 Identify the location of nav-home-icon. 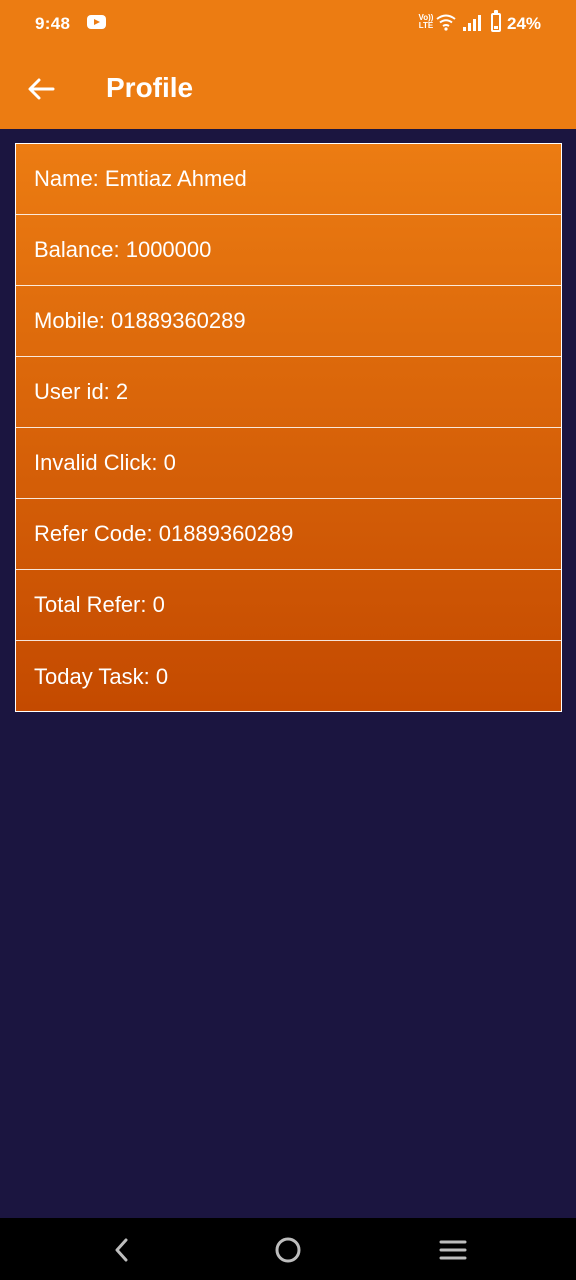
(288, 1250).